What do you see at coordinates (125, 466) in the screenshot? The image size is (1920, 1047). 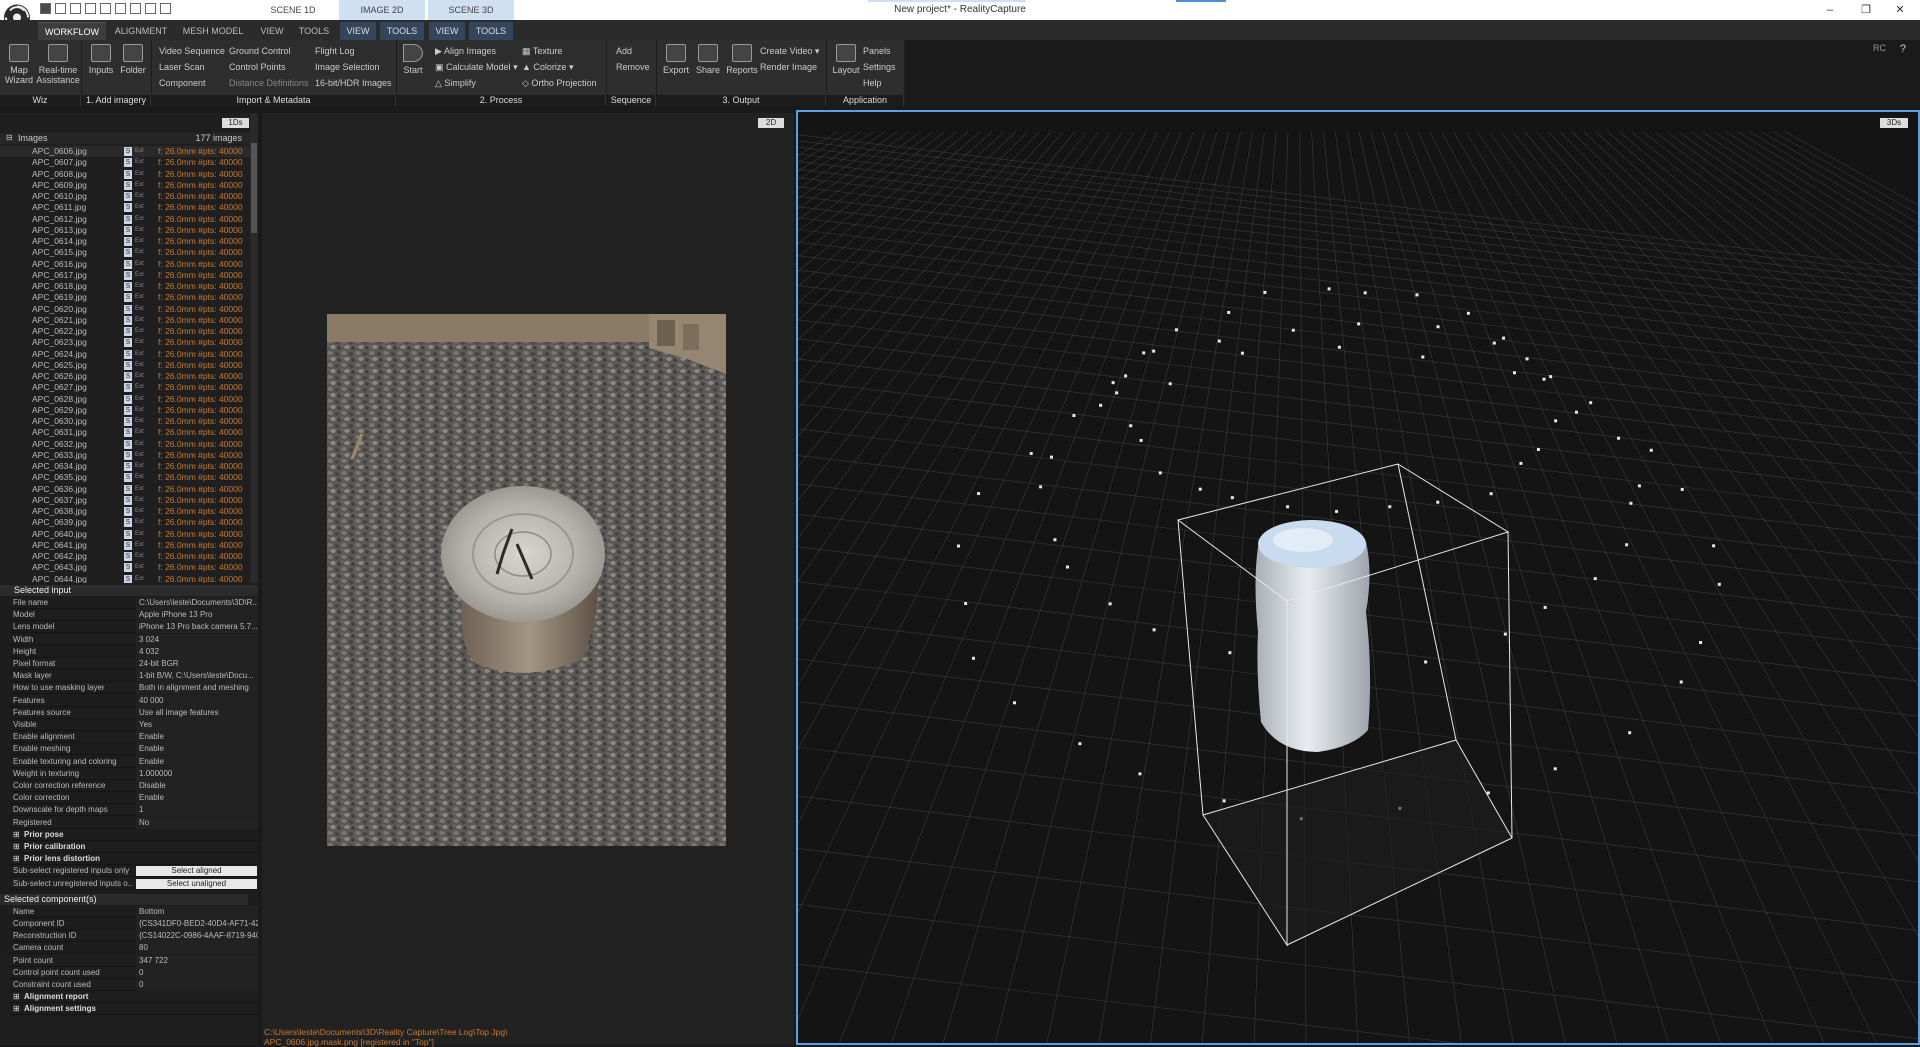 I see `image-list-item: APC_0634.jpg S Ext f: 26.0mm #pts: 40000` at bounding box center [125, 466].